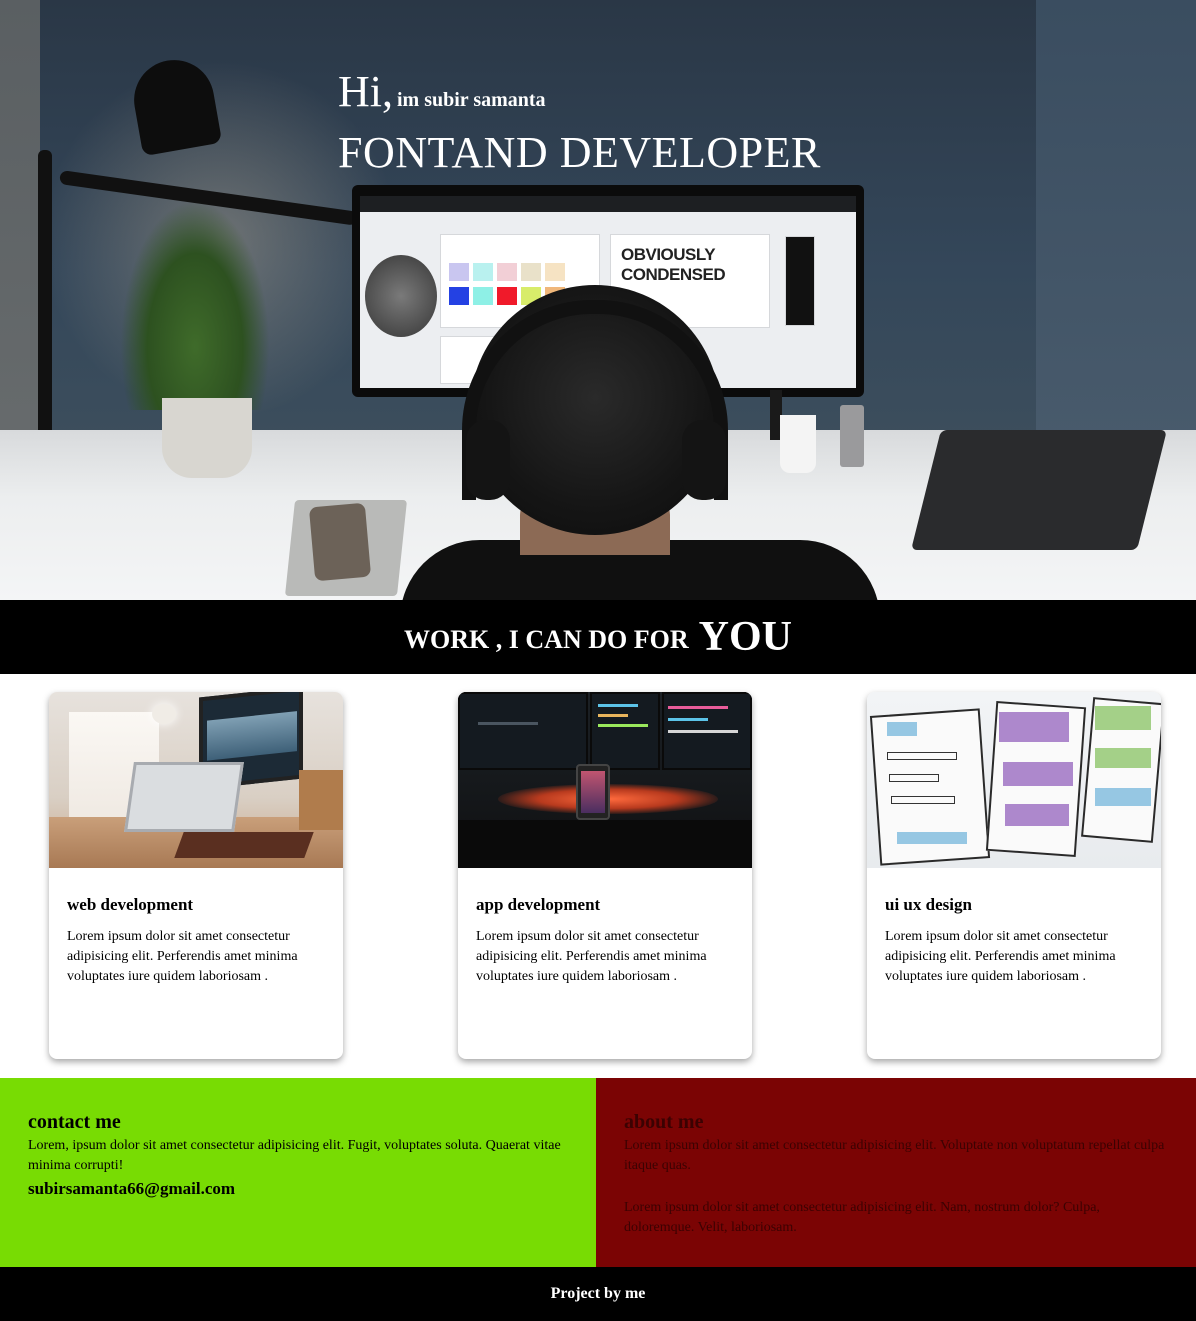 The width and height of the screenshot is (1196, 1321). I want to click on photo-lamp, so click(164, 714).